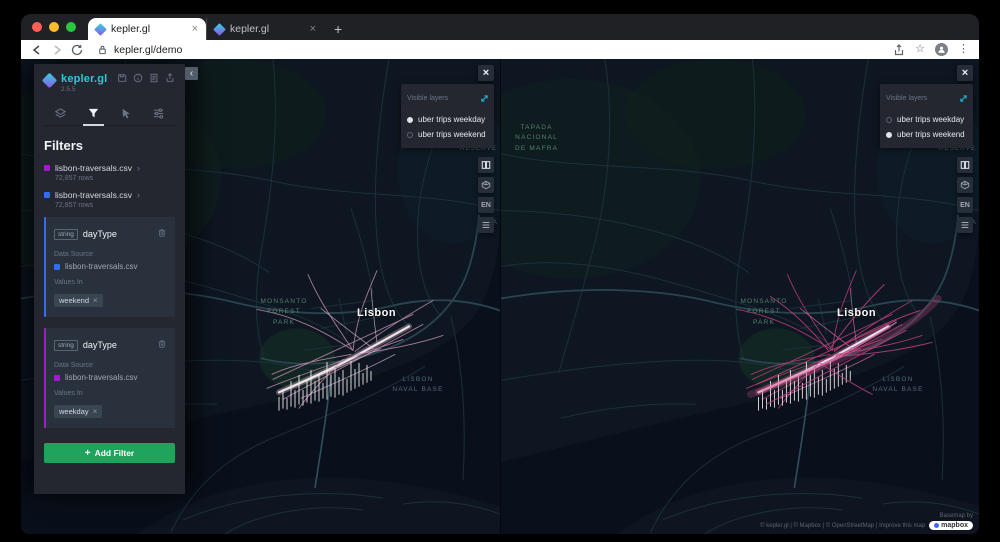 This screenshot has height=542, width=1000. I want to click on docs-icon, so click(154, 78).